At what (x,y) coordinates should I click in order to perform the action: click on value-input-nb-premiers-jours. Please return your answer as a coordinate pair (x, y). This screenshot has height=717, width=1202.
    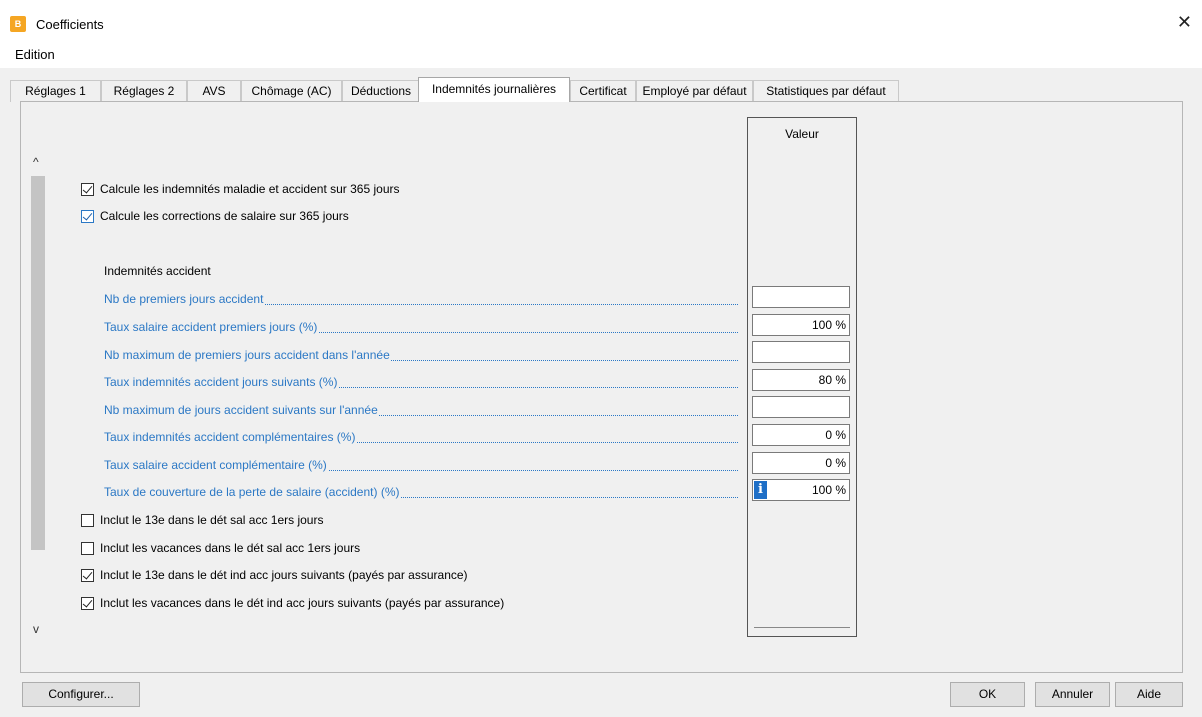
    Looking at the image, I should click on (801, 297).